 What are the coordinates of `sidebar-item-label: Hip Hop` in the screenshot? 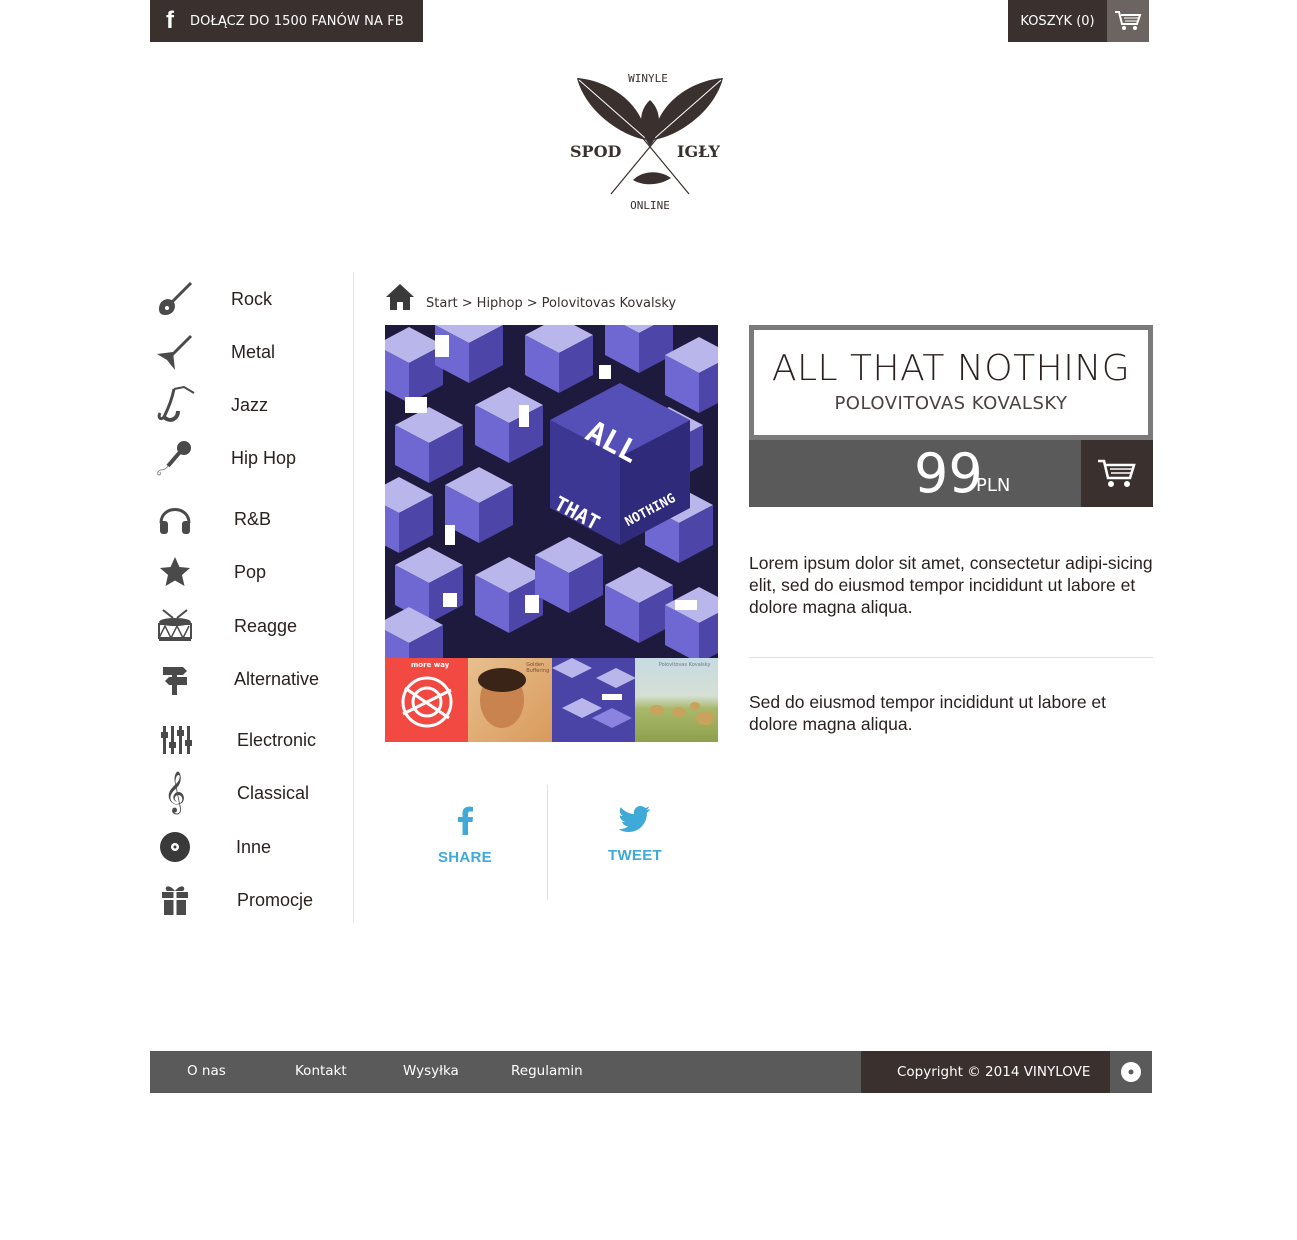 It's located at (264, 457).